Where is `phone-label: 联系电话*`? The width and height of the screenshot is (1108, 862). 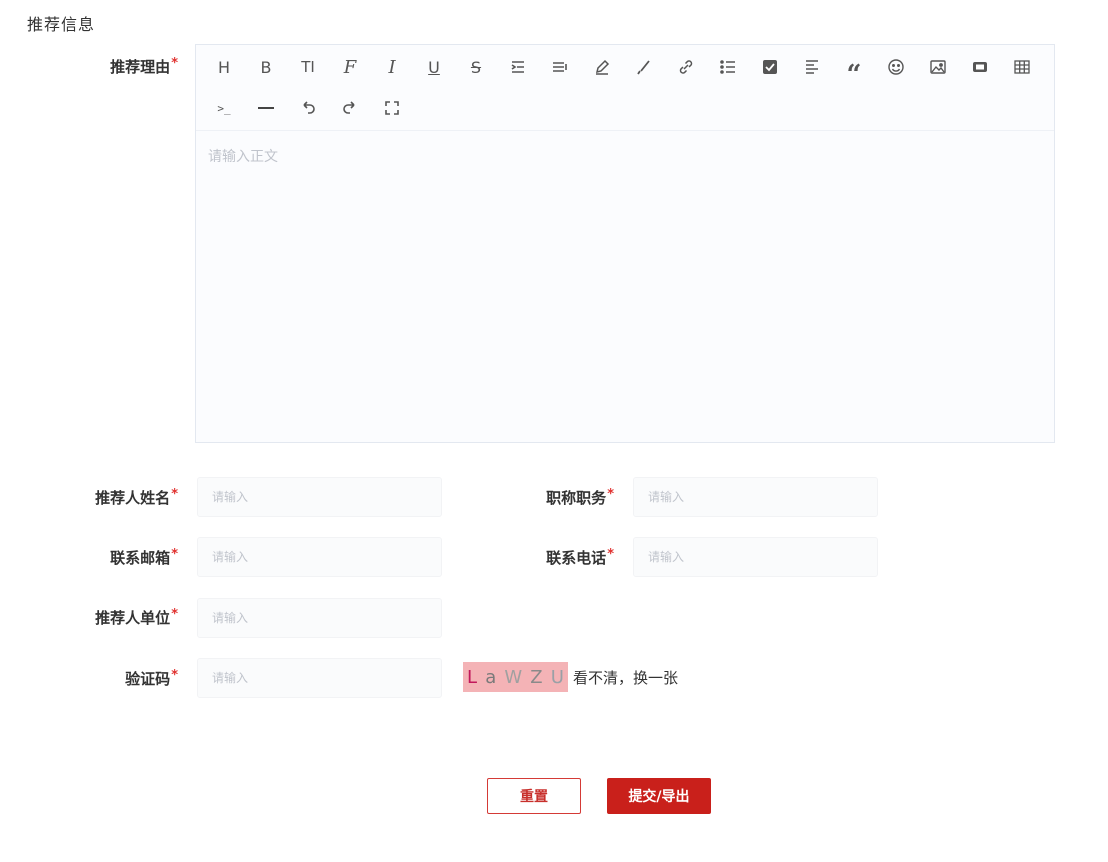
phone-label: 联系电话* is located at coordinates (580, 557).